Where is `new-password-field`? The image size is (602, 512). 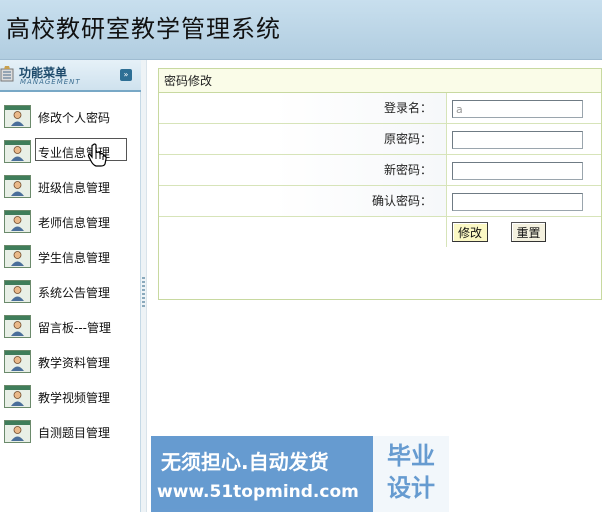 new-password-field is located at coordinates (517, 171).